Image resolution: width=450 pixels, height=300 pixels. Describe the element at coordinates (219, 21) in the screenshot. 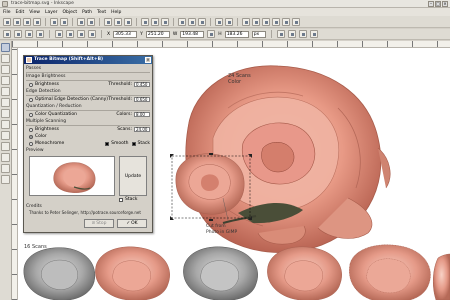

I see `group-icon` at that location.